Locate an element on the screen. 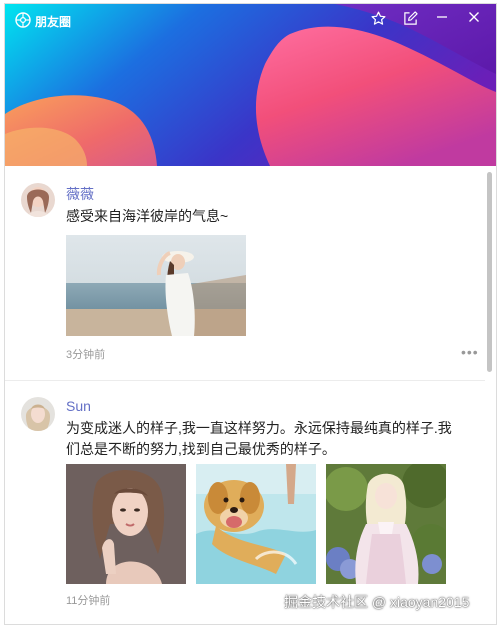  beach-girl-photo is located at coordinates (156, 285).